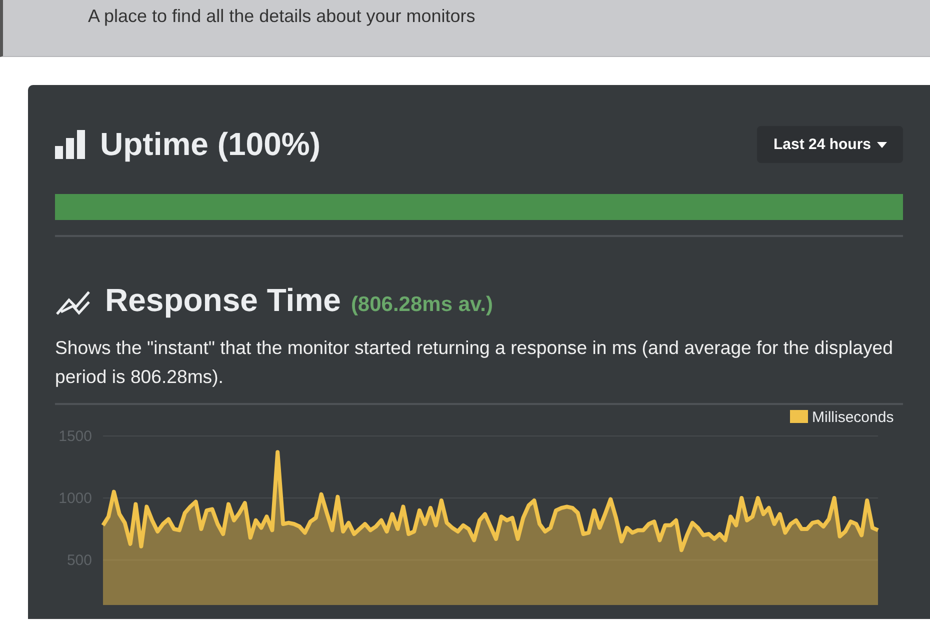  I want to click on bar-chart-icon, so click(70, 144).